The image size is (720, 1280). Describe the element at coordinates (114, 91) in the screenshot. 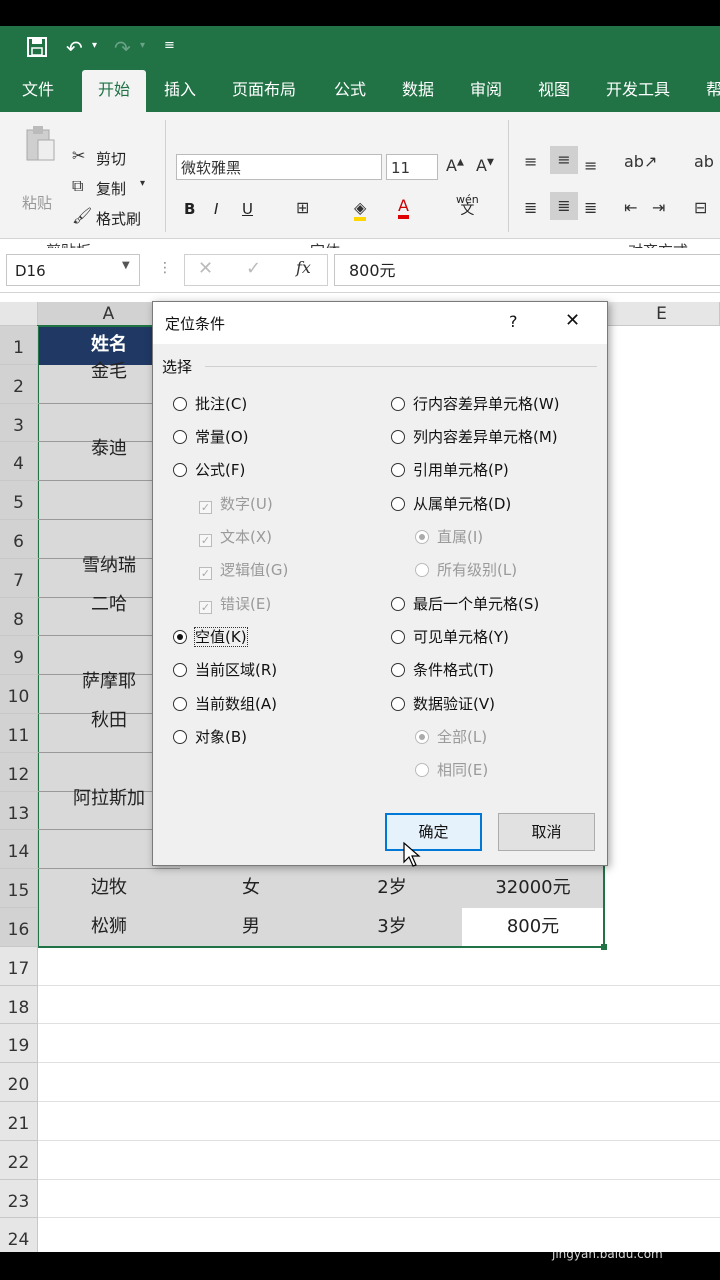

I see `tab-home: 开始` at that location.